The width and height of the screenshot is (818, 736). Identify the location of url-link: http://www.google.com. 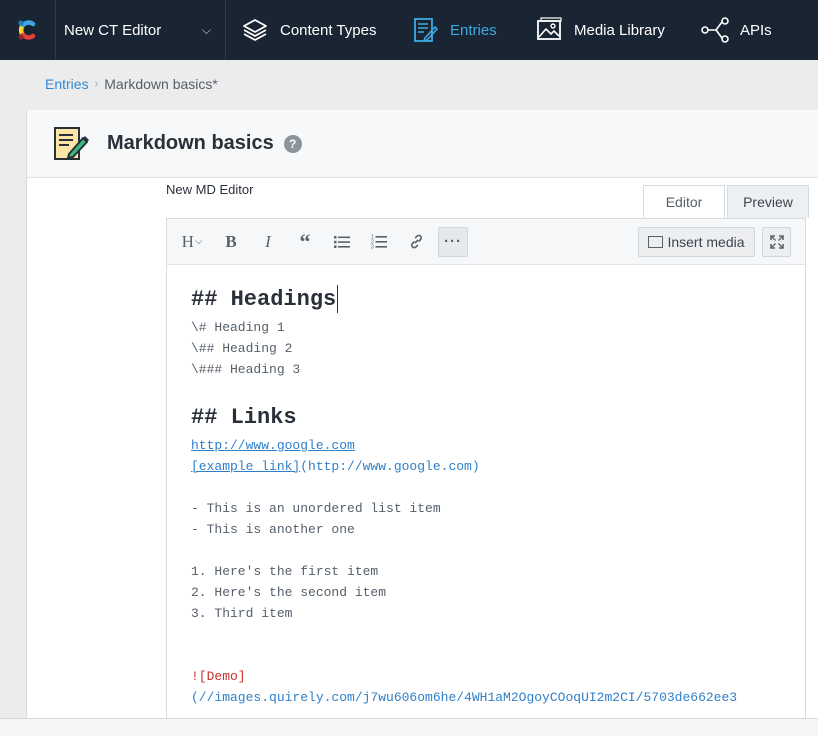
(273, 445).